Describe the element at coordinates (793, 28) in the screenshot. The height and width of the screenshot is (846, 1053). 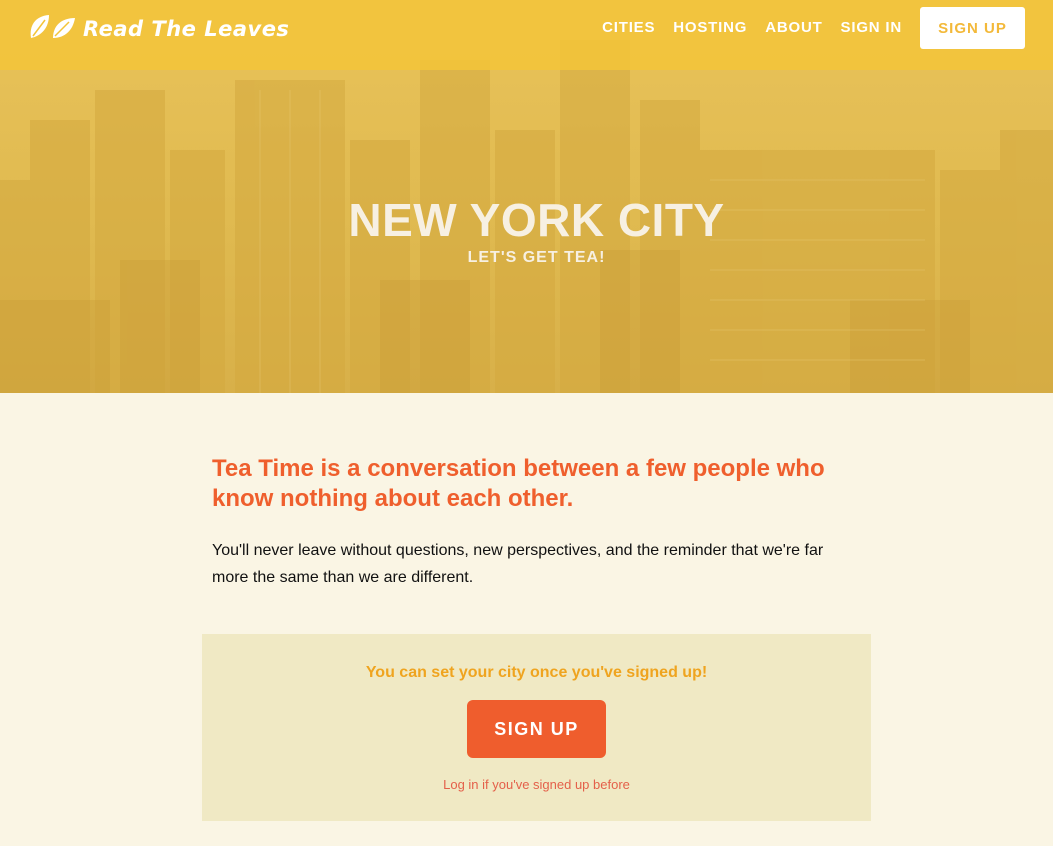
I see `nav-link-about: ABOUT` at that location.